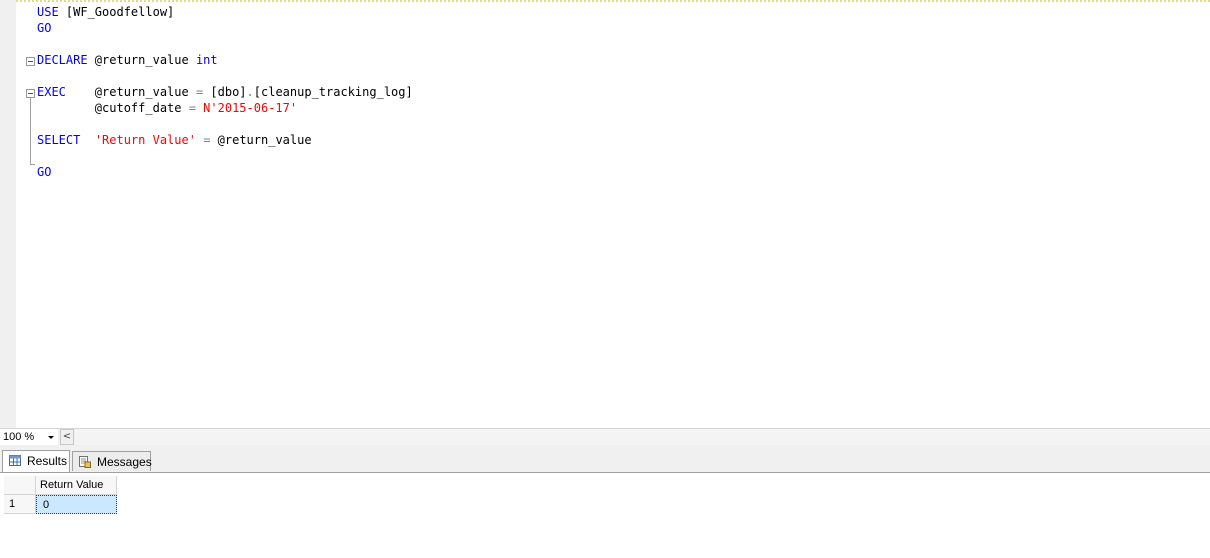 This screenshot has height=558, width=1210. I want to click on tab-results-label: Results, so click(47, 461).